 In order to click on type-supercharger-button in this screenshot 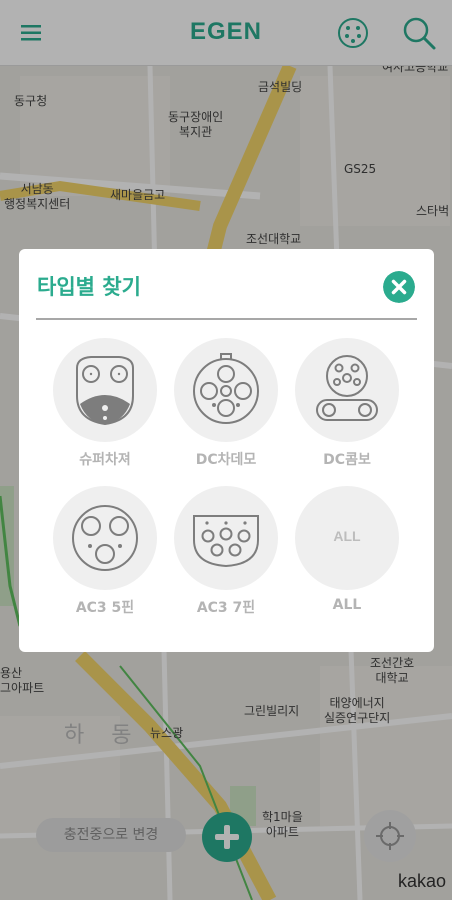, I will do `click(105, 390)`.